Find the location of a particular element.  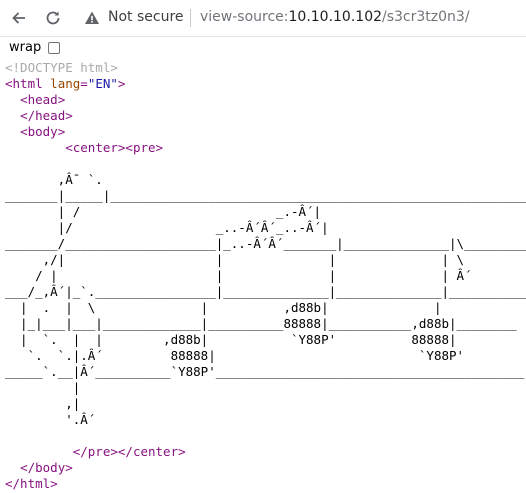

url-host: 10.10.10.102 is located at coordinates (335, 17).